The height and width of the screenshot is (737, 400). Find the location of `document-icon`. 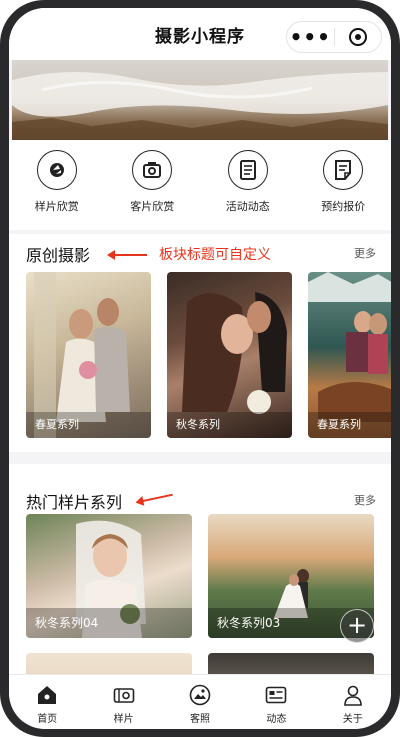

document-icon is located at coordinates (247, 170).